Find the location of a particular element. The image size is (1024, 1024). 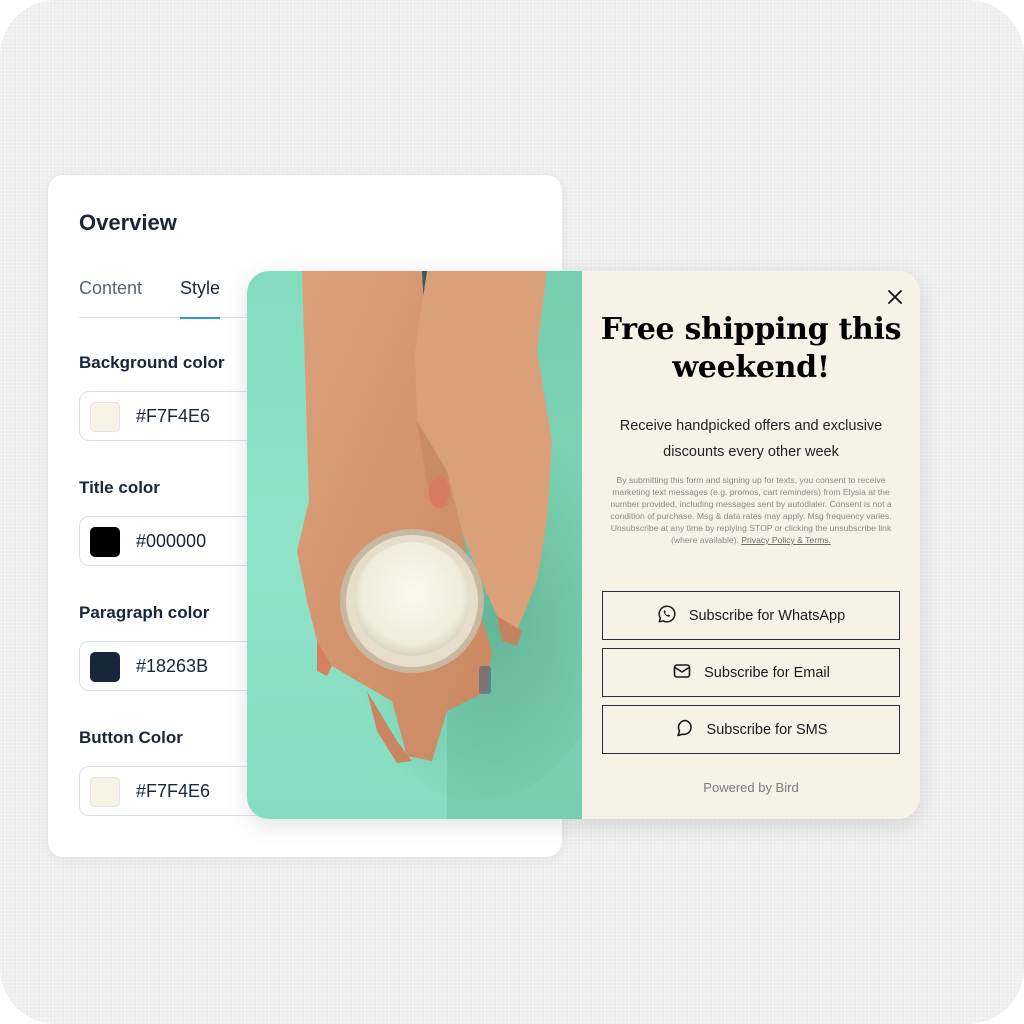

chat-bubble-icon is located at coordinates (685, 730).